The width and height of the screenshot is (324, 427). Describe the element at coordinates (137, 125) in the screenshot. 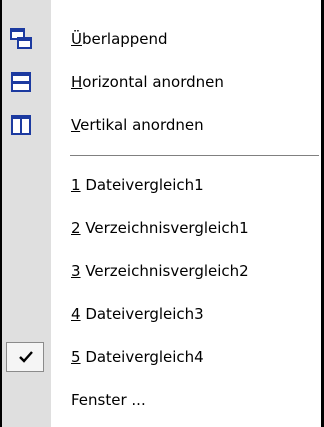

I see `menu-item-label: Vertikal anordnen` at that location.